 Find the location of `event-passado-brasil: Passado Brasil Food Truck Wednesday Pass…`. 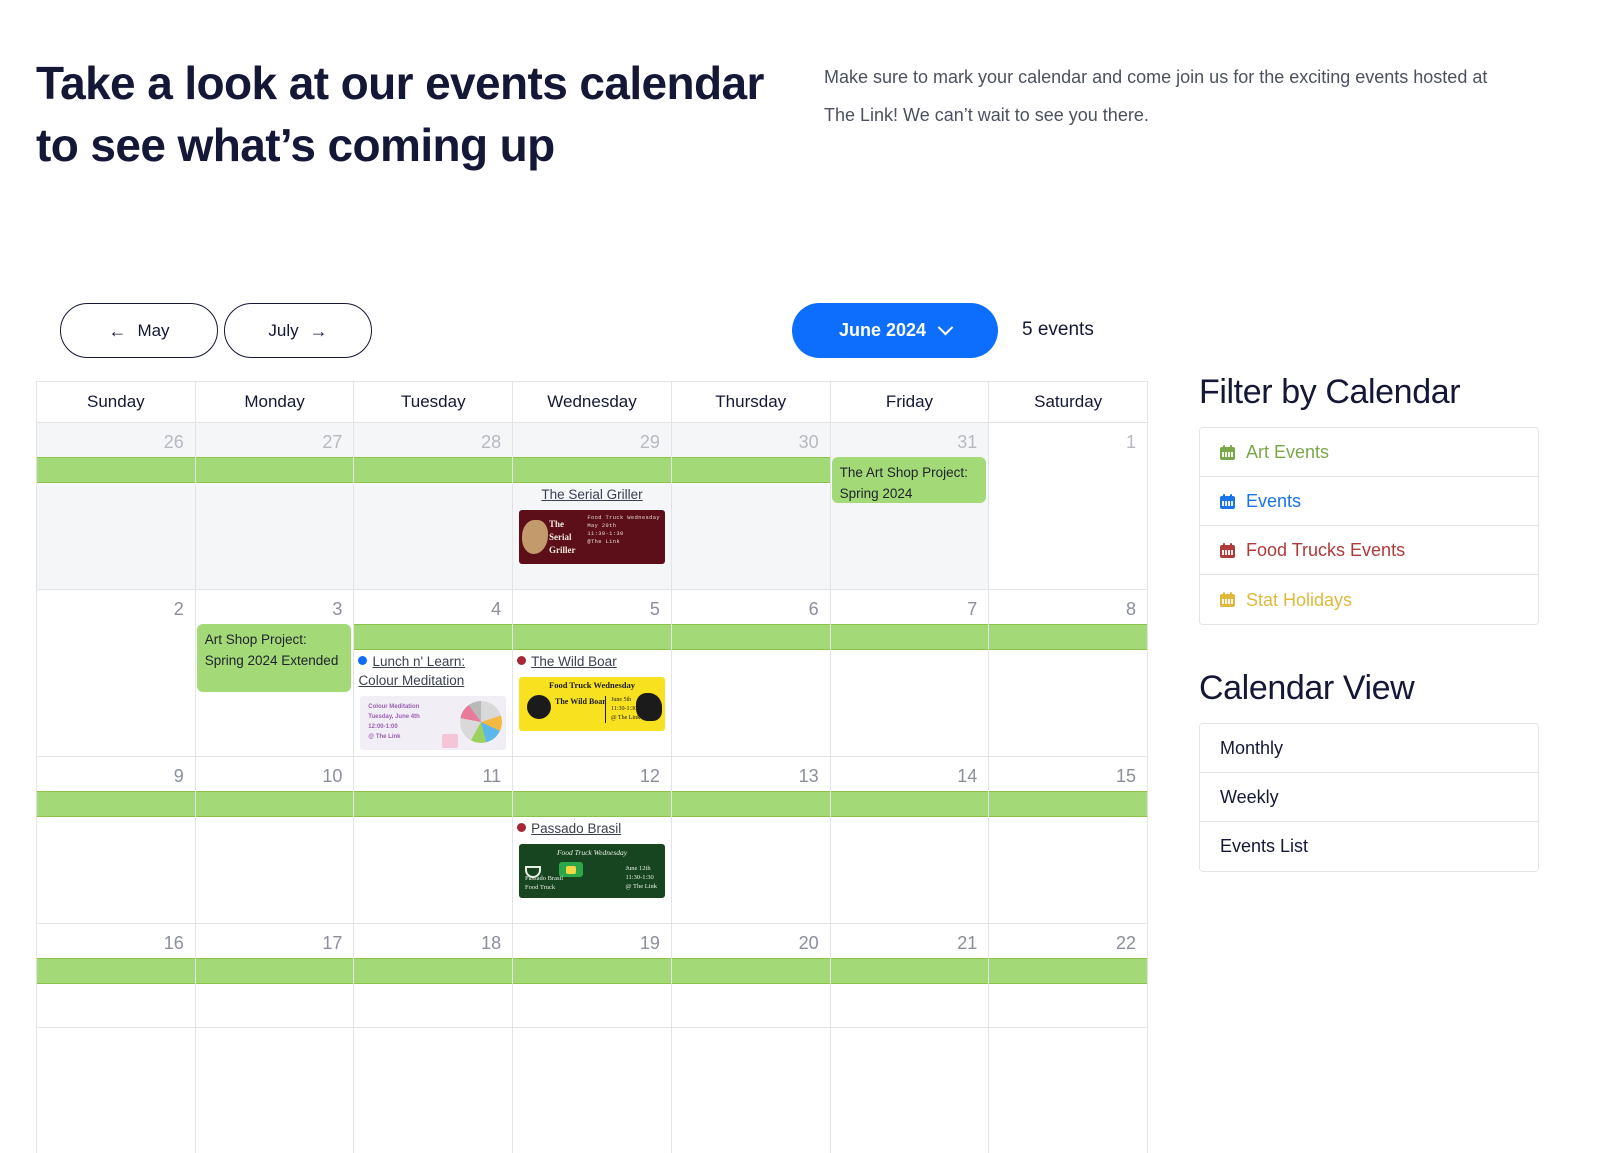

event-passado-brasil: Passado Brasil Food Truck Wednesday Pass… is located at coordinates (592, 858).